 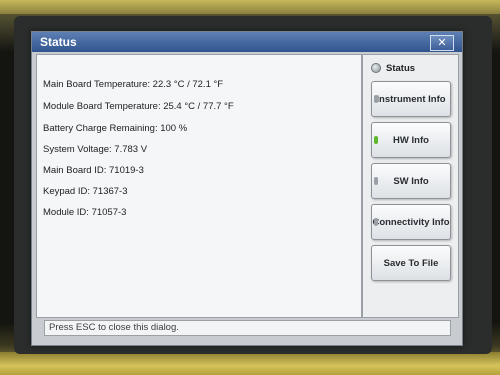 I want to click on sw-info-button: SW Info, so click(x=411, y=181).